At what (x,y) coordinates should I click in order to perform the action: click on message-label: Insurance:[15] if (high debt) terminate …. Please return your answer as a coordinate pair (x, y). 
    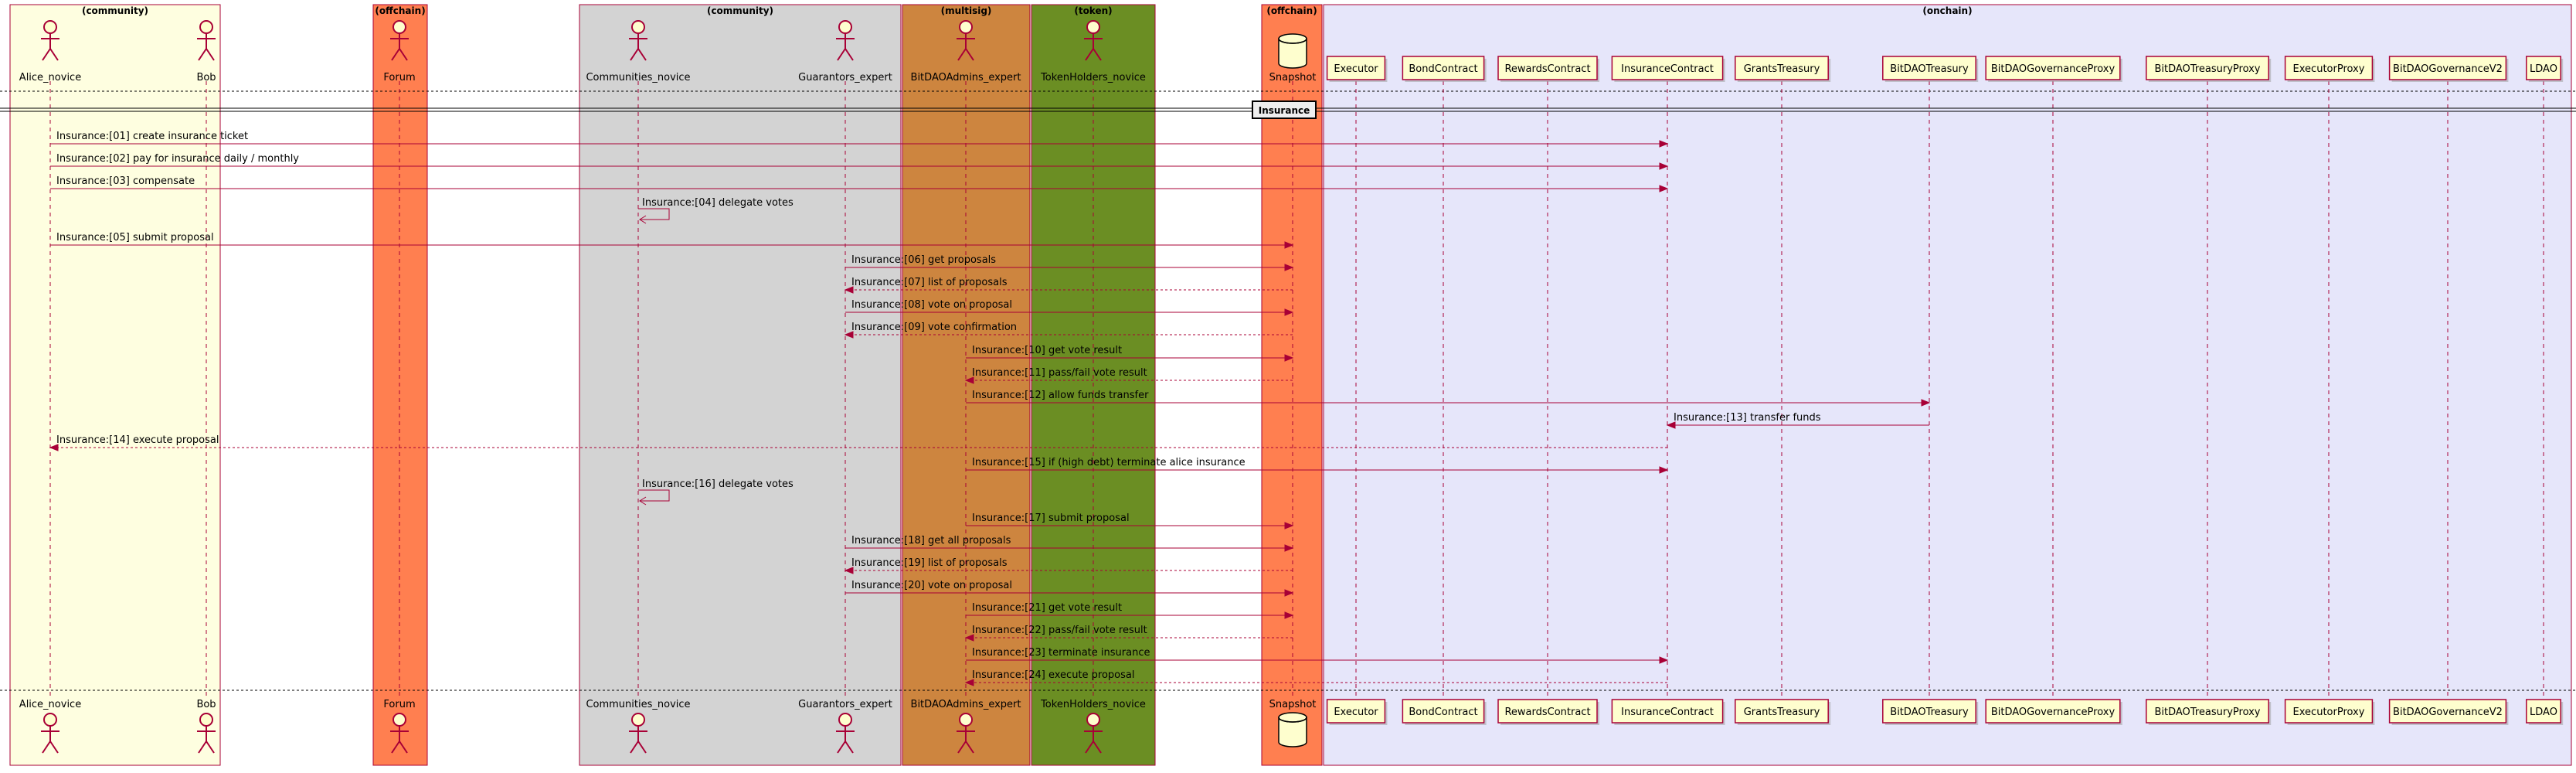
    Looking at the image, I should click on (1109, 462).